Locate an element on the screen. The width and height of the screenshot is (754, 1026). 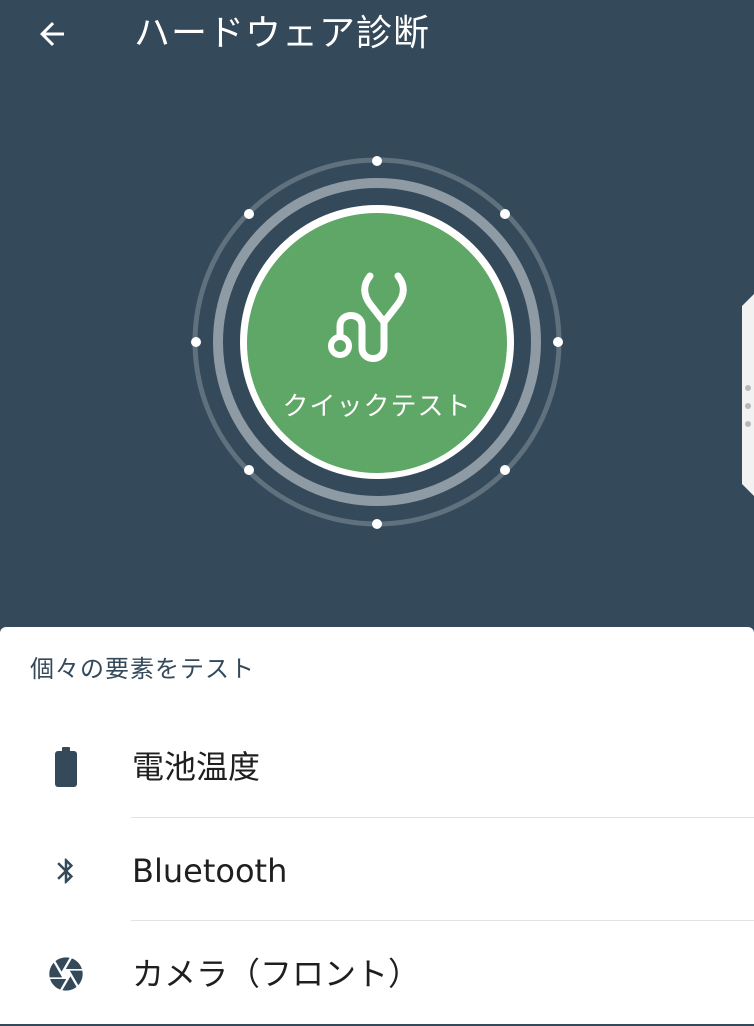
camera-aperture-icon is located at coordinates (66, 974).